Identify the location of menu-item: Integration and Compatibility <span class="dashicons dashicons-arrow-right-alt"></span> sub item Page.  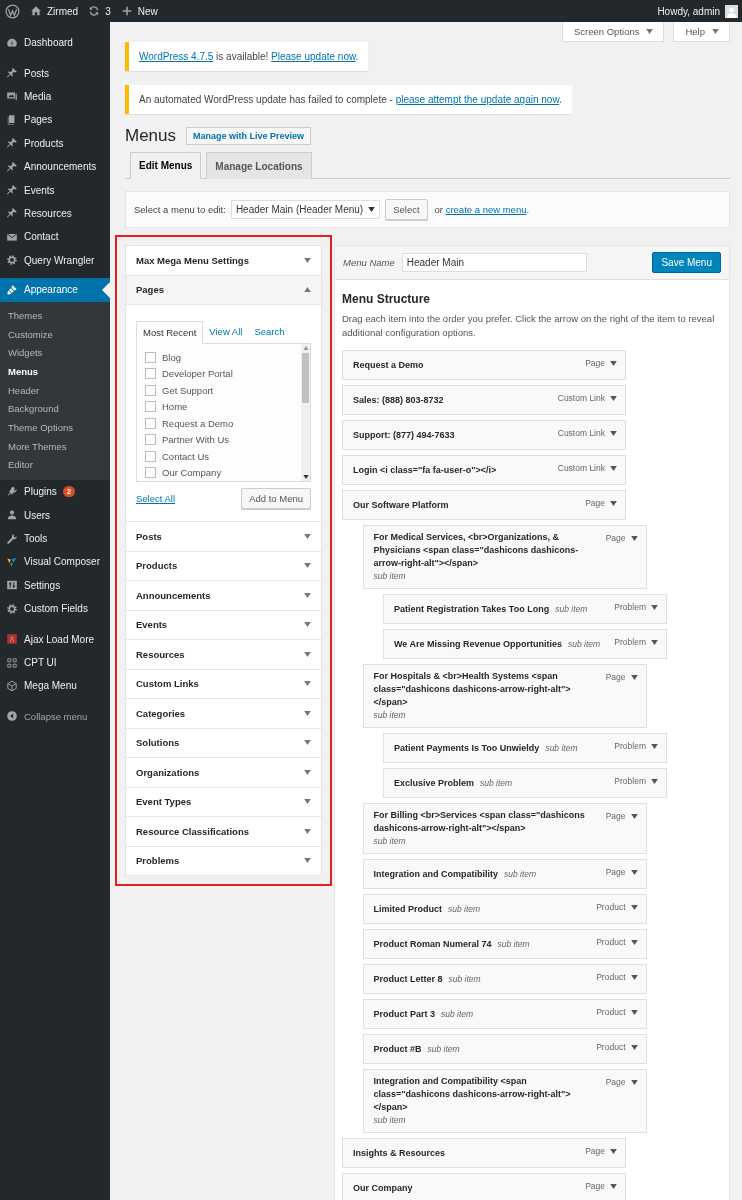
(504, 1101).